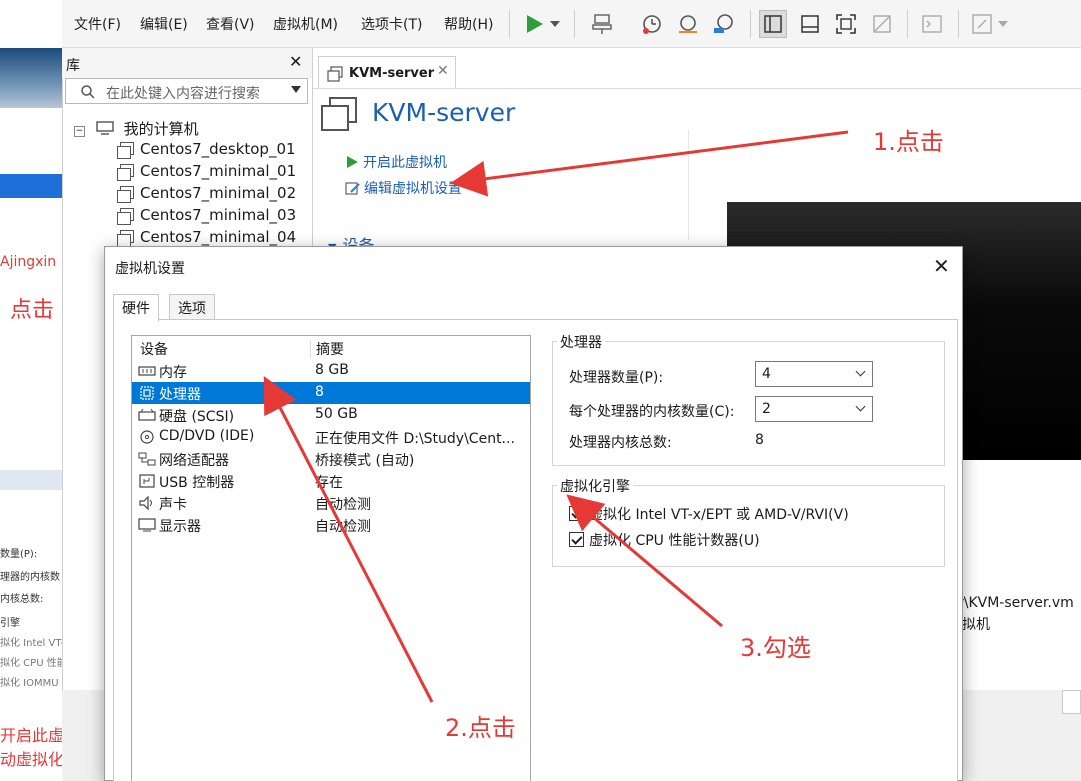  Describe the element at coordinates (31, 78) in the screenshot. I see `background-banner` at that location.